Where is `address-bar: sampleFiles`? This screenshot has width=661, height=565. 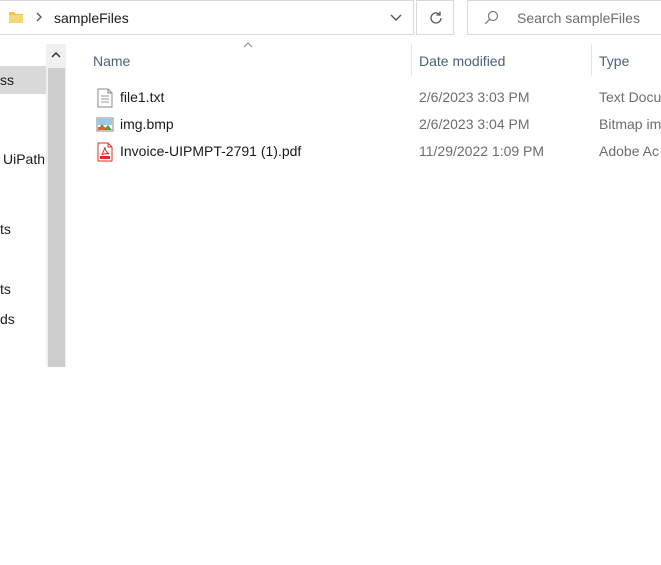
address-bar: sampleFiles is located at coordinates (207, 17).